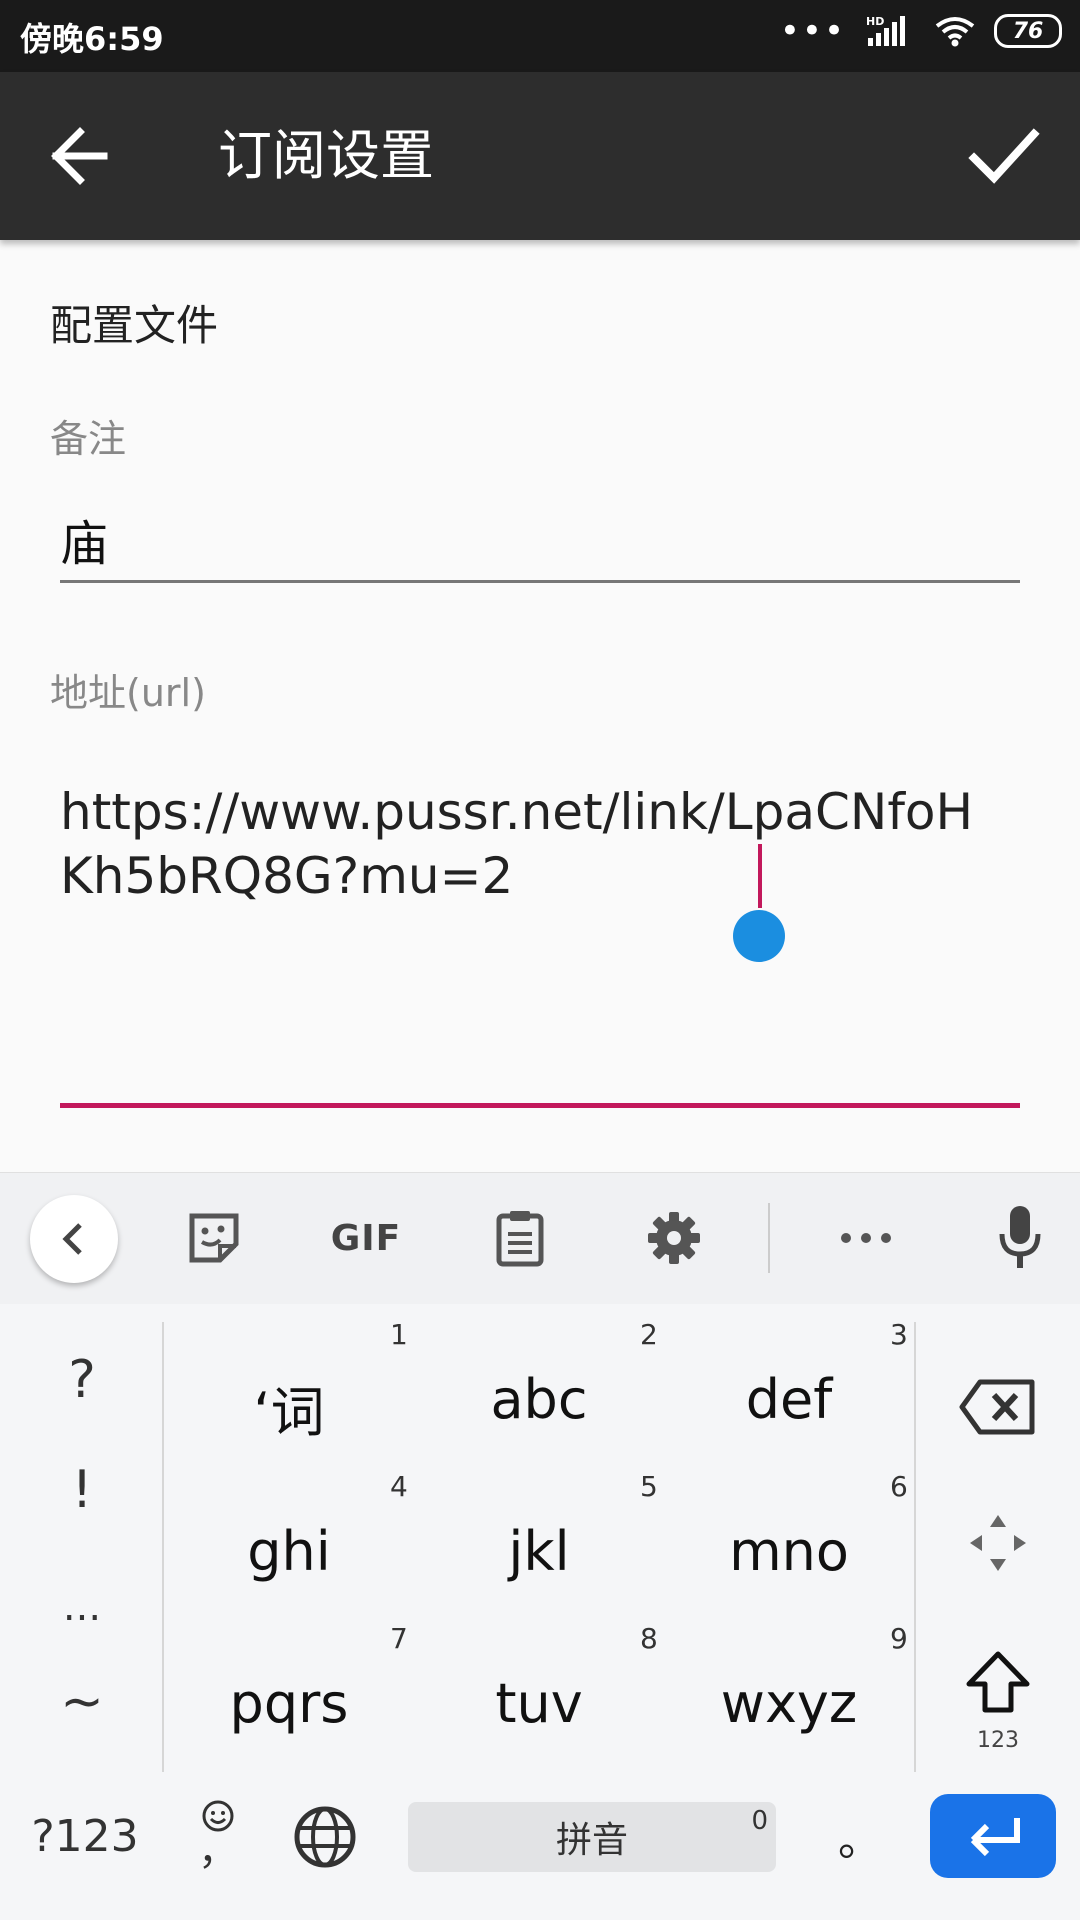 The width and height of the screenshot is (1080, 1920). Describe the element at coordinates (289, 1551) in the screenshot. I see `key-label: ghi` at that location.